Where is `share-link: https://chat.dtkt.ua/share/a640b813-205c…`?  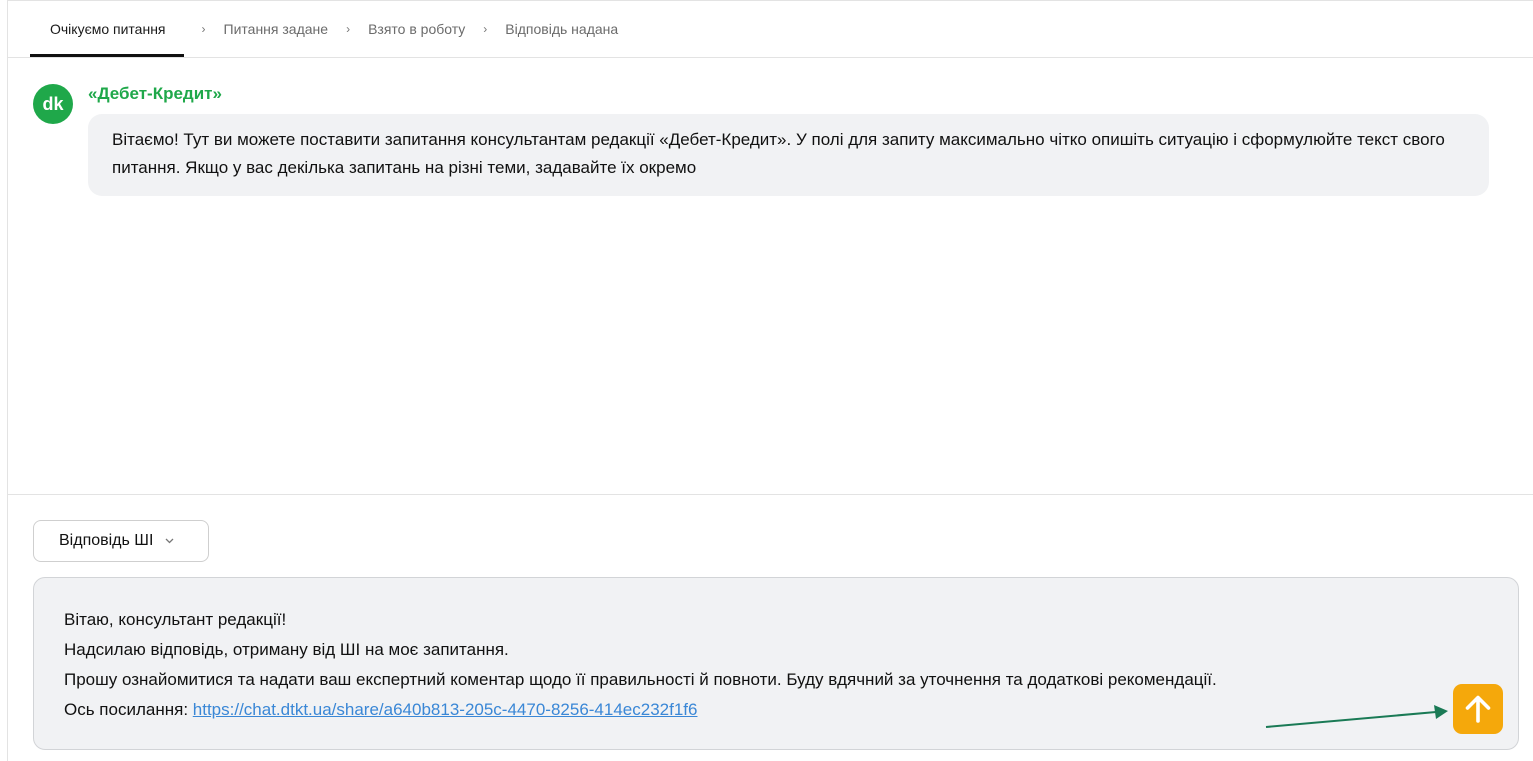 share-link: https://chat.dtkt.ua/share/a640b813-205c… is located at coordinates (445, 709).